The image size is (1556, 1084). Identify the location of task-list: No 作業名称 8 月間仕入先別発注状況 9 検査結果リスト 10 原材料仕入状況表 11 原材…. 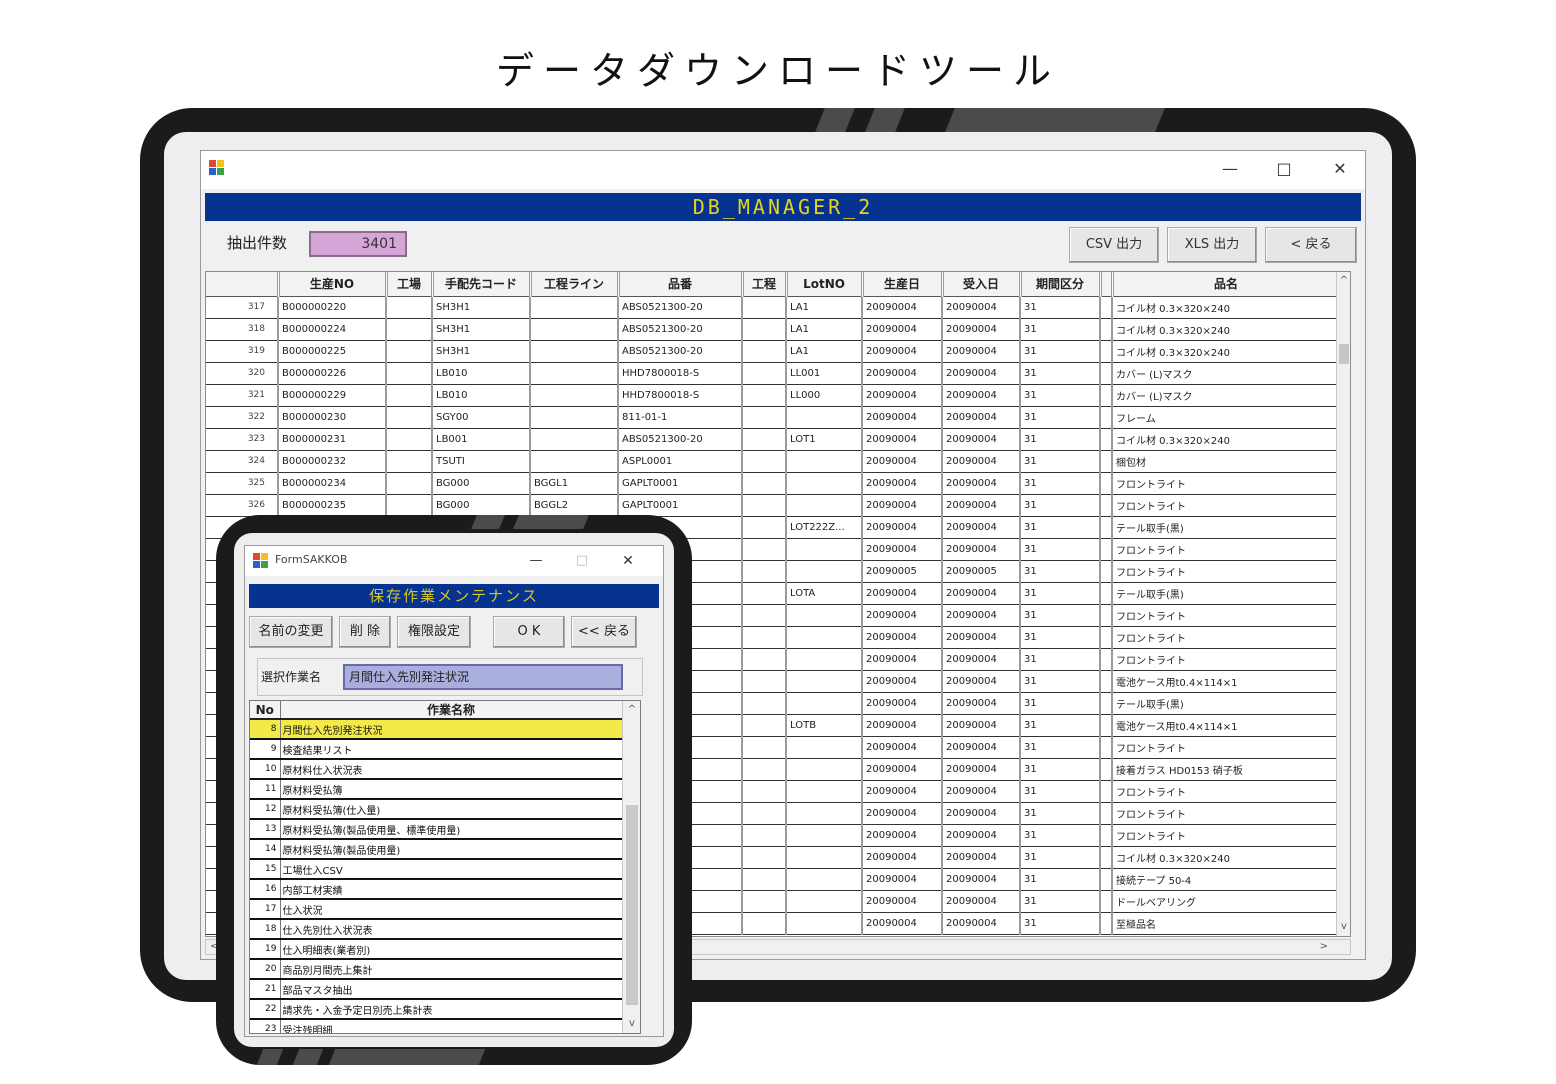
(445, 867).